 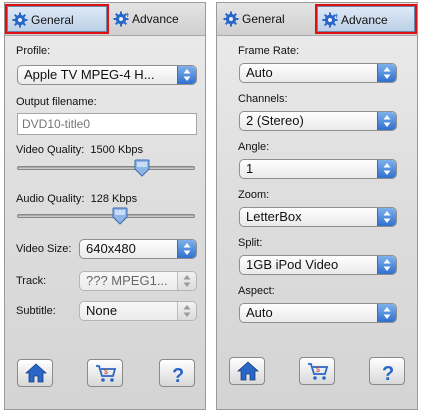 What do you see at coordinates (263, 99) in the screenshot?
I see `channels-label: Channels:` at bounding box center [263, 99].